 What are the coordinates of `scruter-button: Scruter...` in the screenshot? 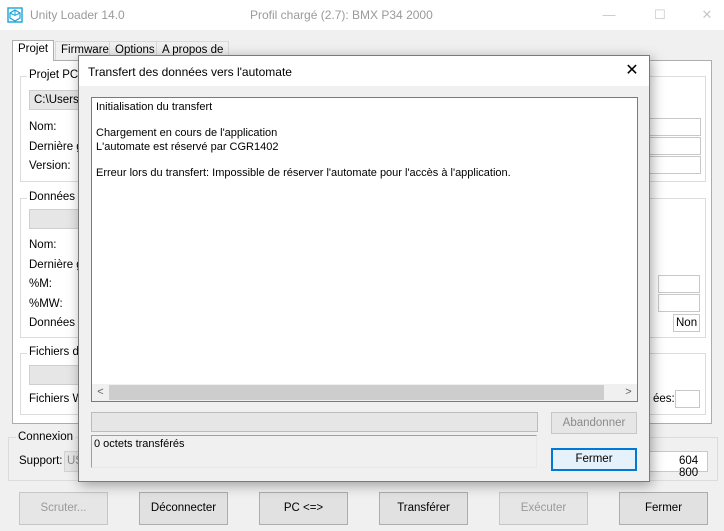 It's located at (63, 508).